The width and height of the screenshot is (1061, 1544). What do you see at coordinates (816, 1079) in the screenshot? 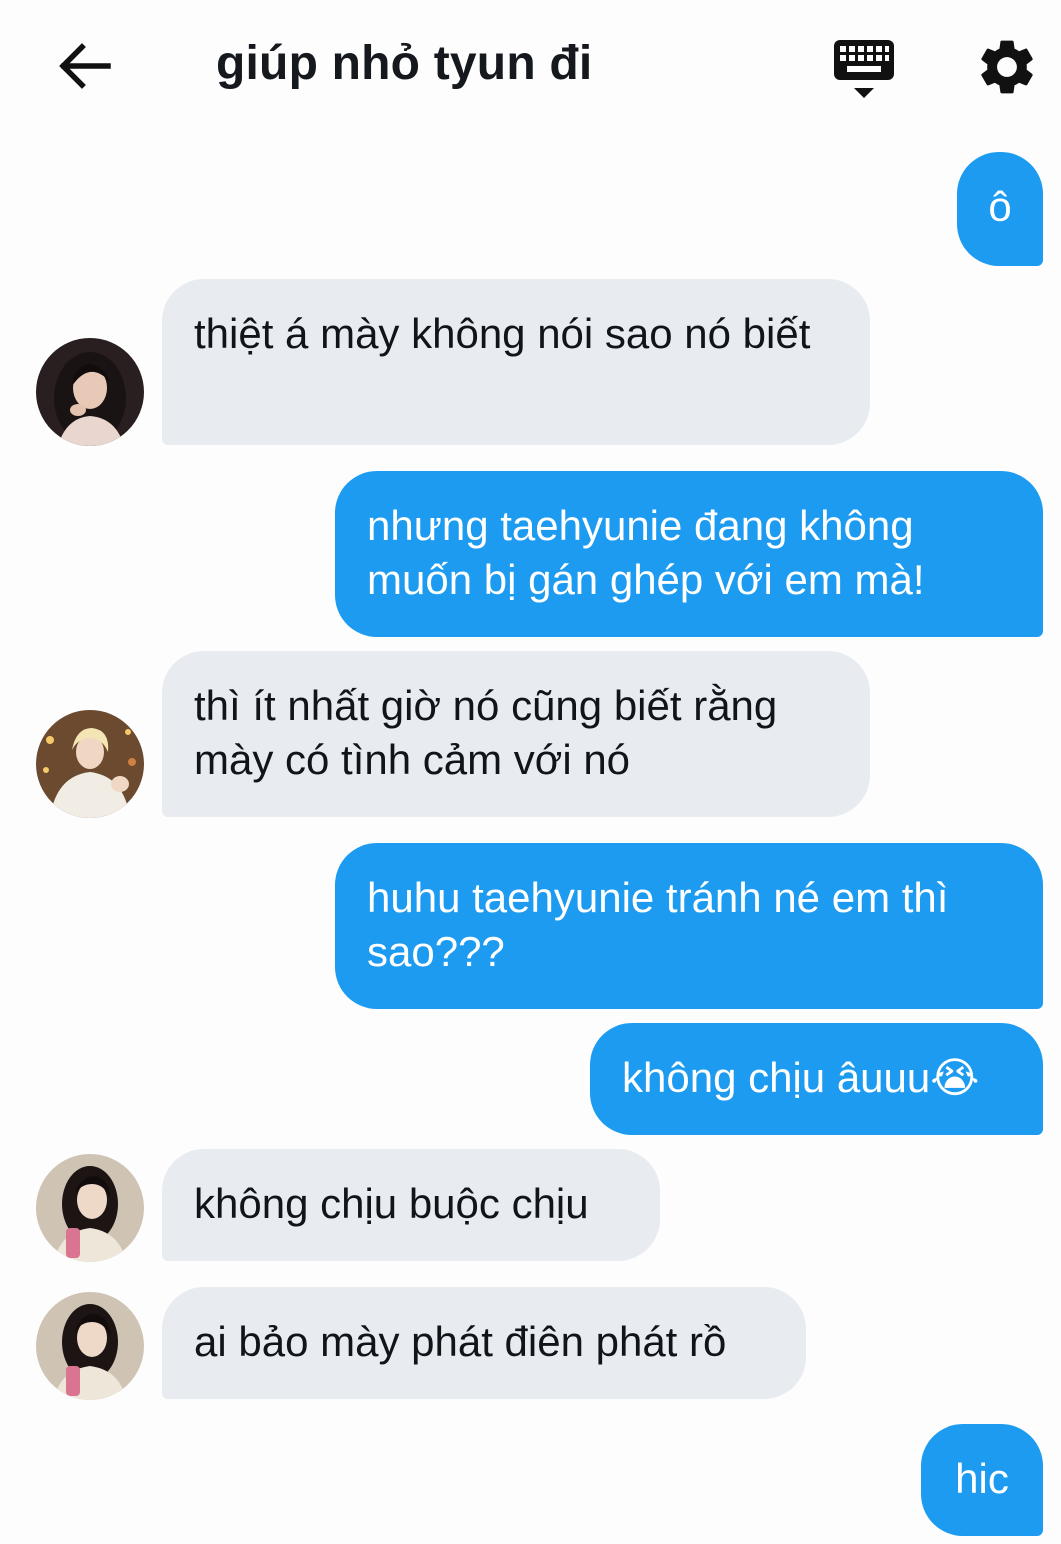
I see `outgoing-message: không chịu âuuu😭` at bounding box center [816, 1079].